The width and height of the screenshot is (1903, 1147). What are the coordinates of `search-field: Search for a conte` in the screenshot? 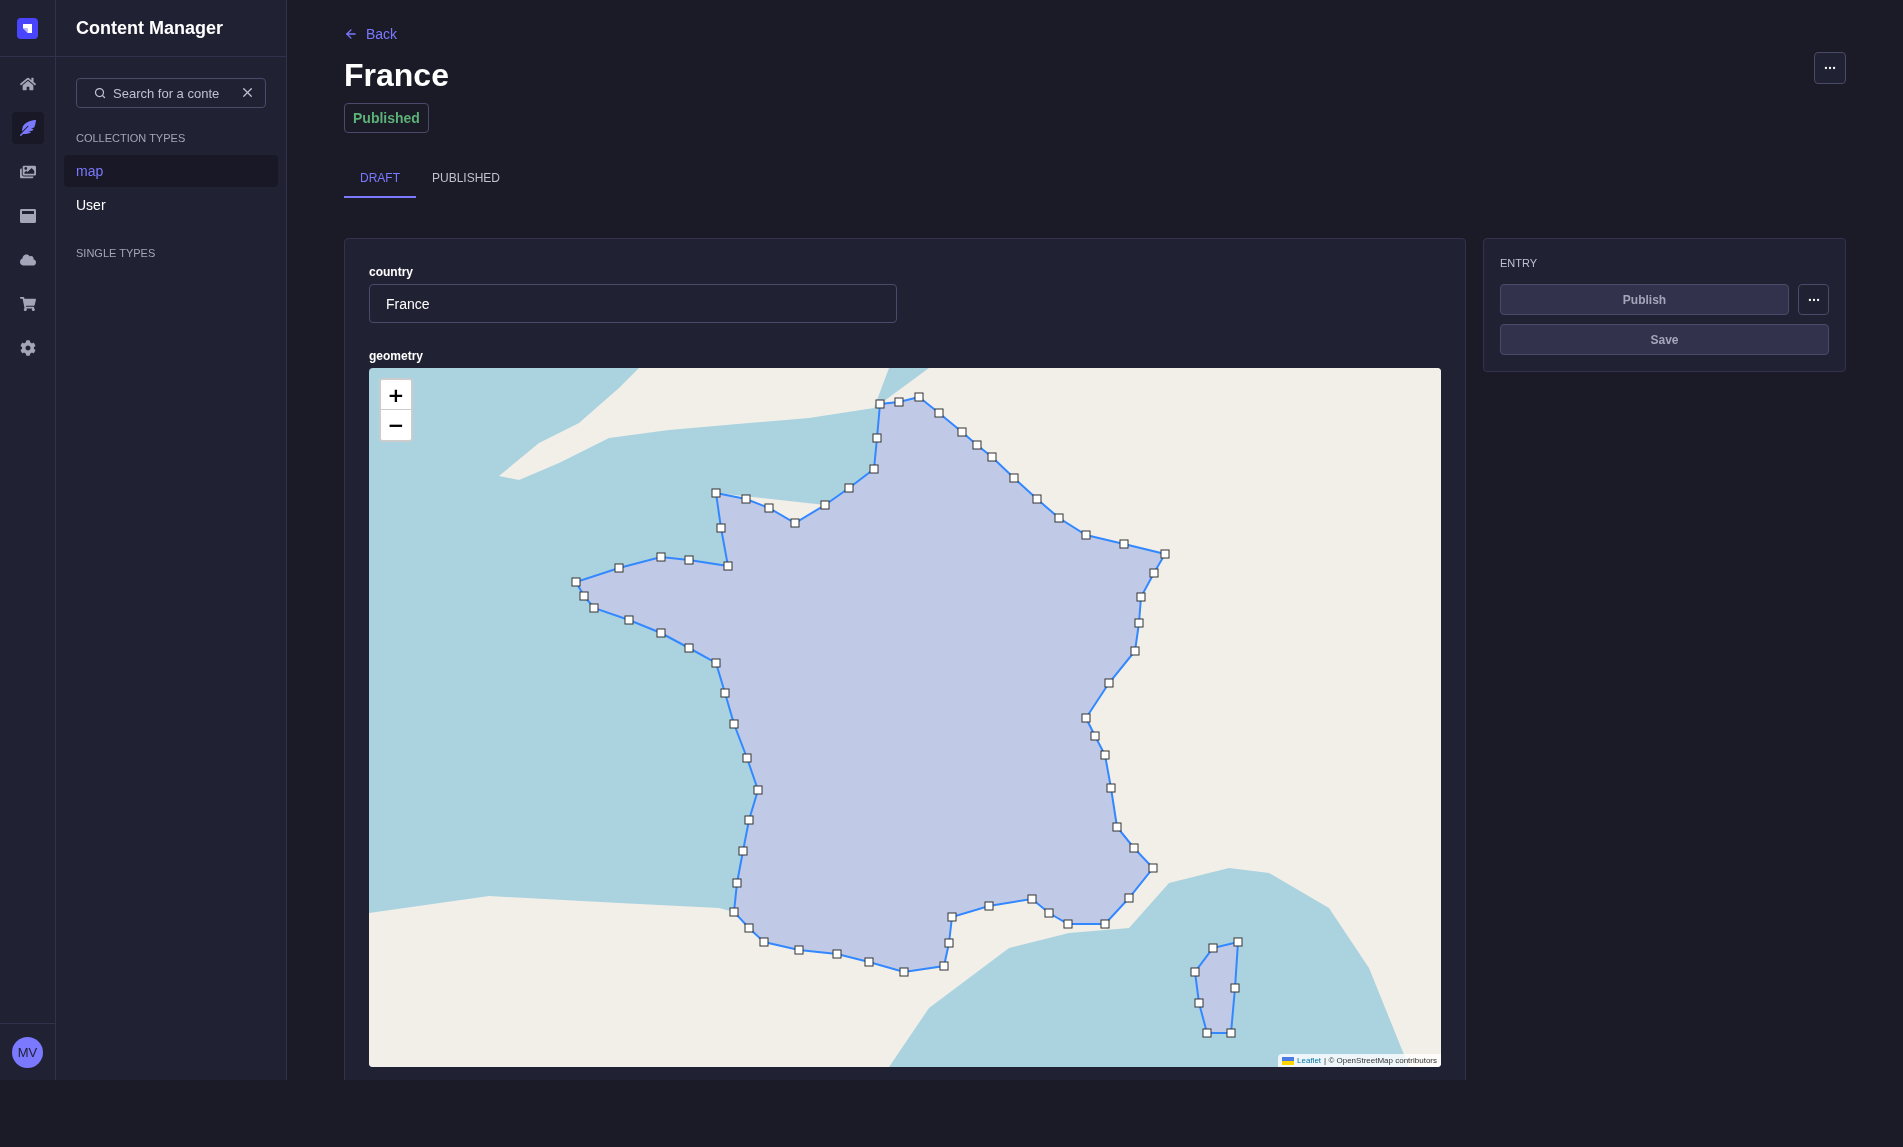 It's located at (171, 93).